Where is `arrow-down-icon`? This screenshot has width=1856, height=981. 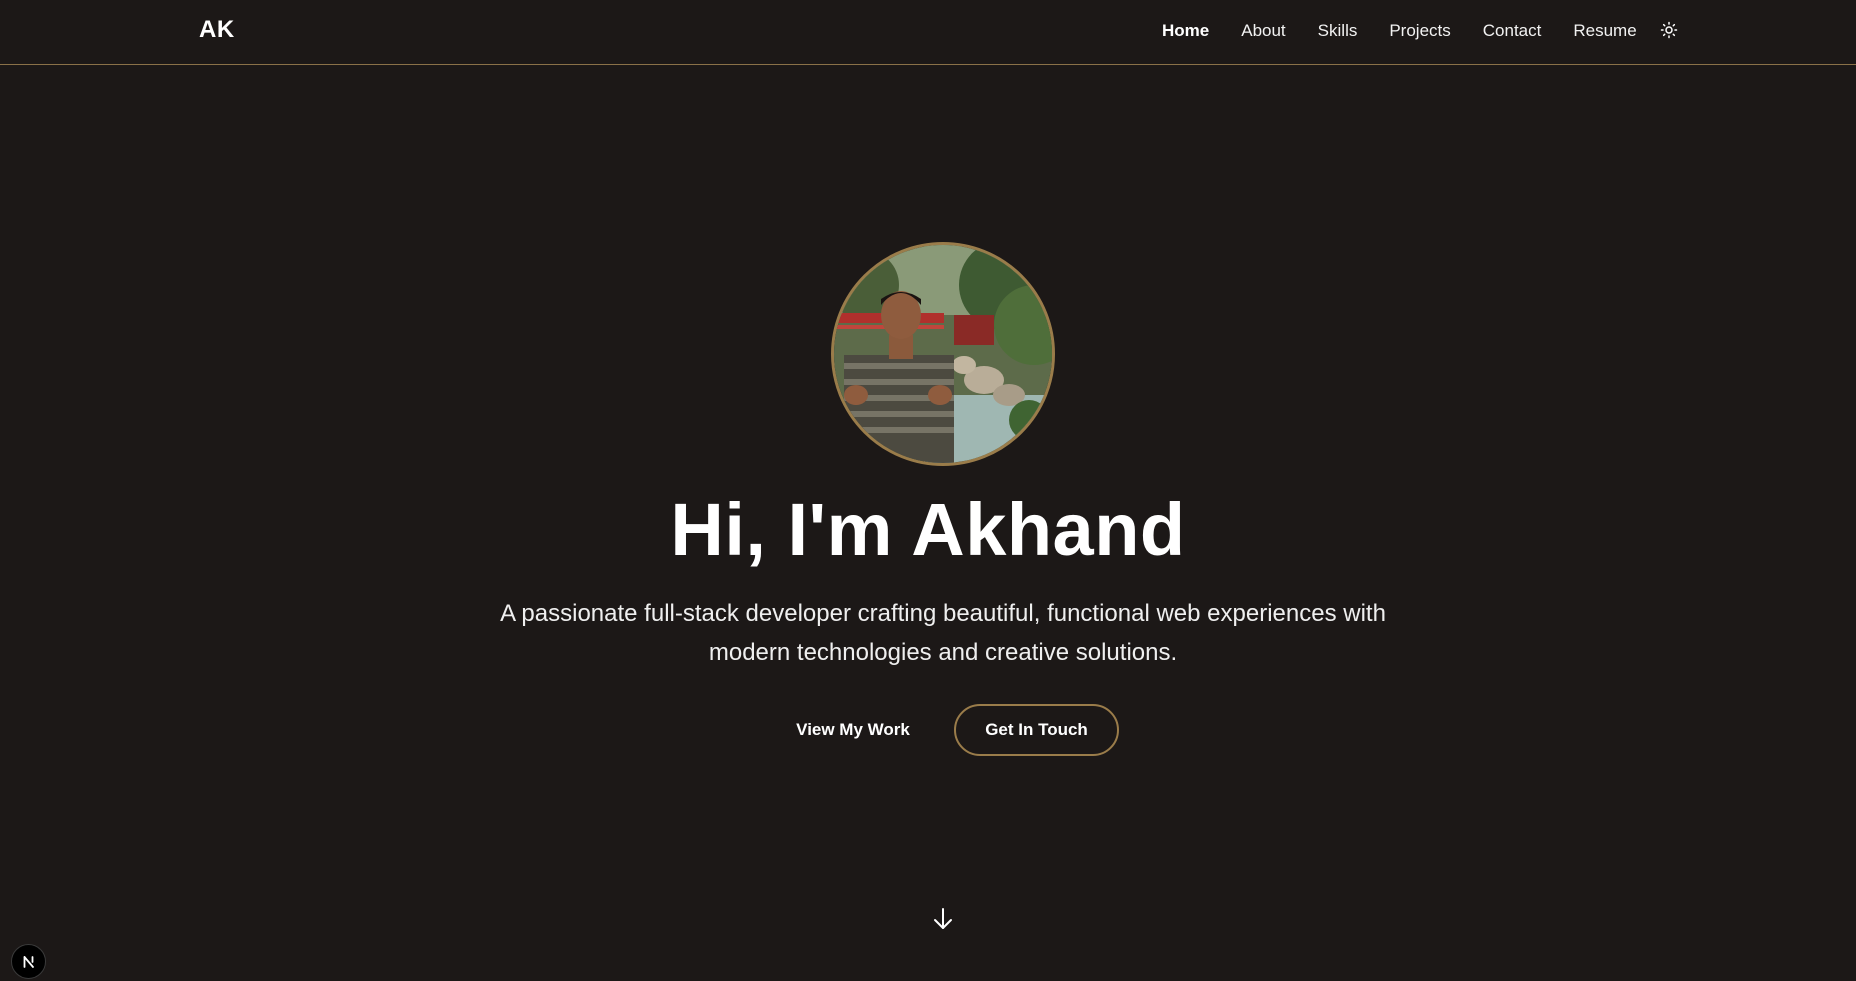
arrow-down-icon is located at coordinates (943, 918).